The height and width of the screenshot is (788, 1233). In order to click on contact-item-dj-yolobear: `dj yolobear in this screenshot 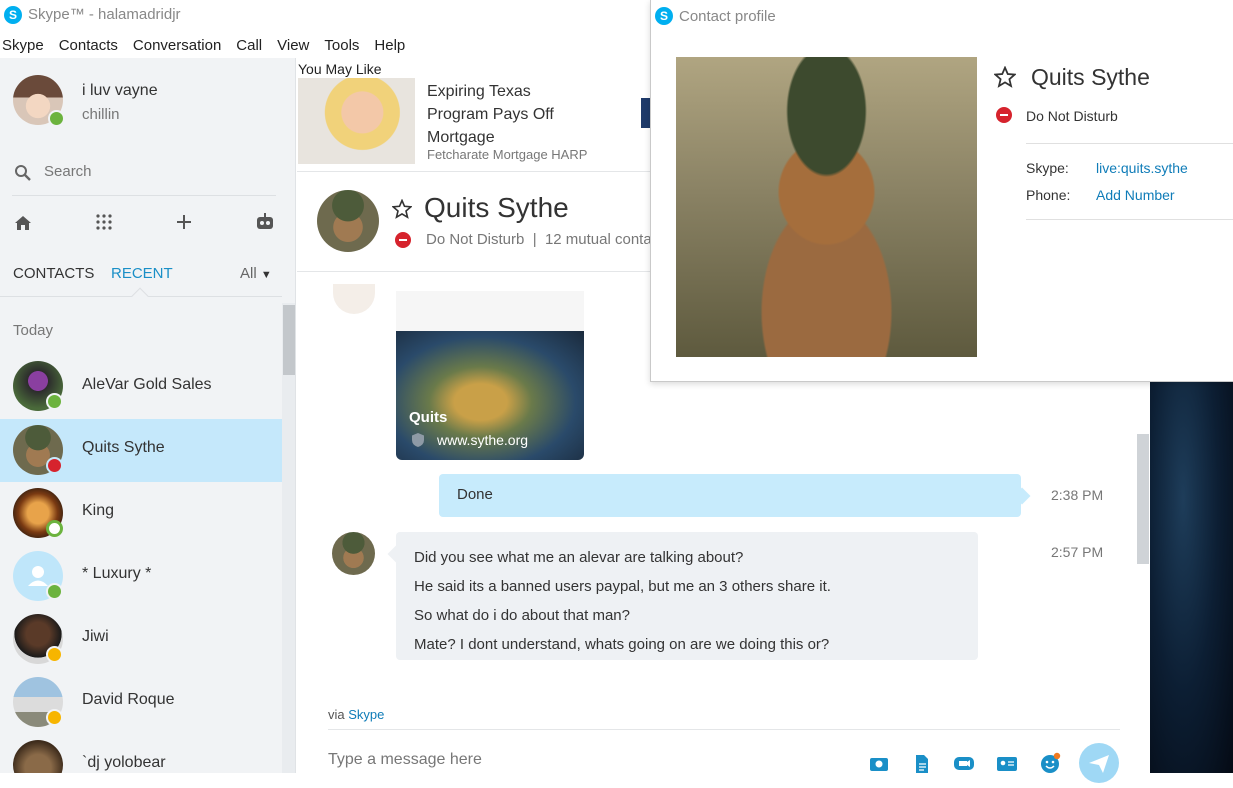, I will do `click(141, 753)`.